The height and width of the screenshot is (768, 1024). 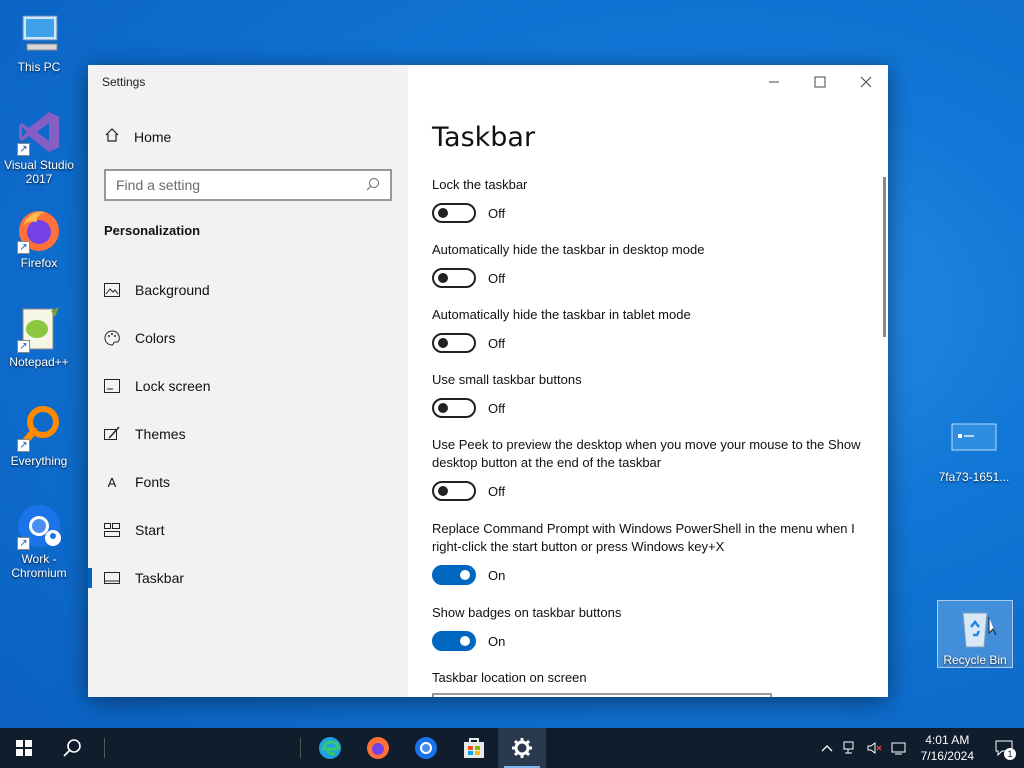 What do you see at coordinates (39, 461) in the screenshot?
I see `desktop-icon-label: Everything` at bounding box center [39, 461].